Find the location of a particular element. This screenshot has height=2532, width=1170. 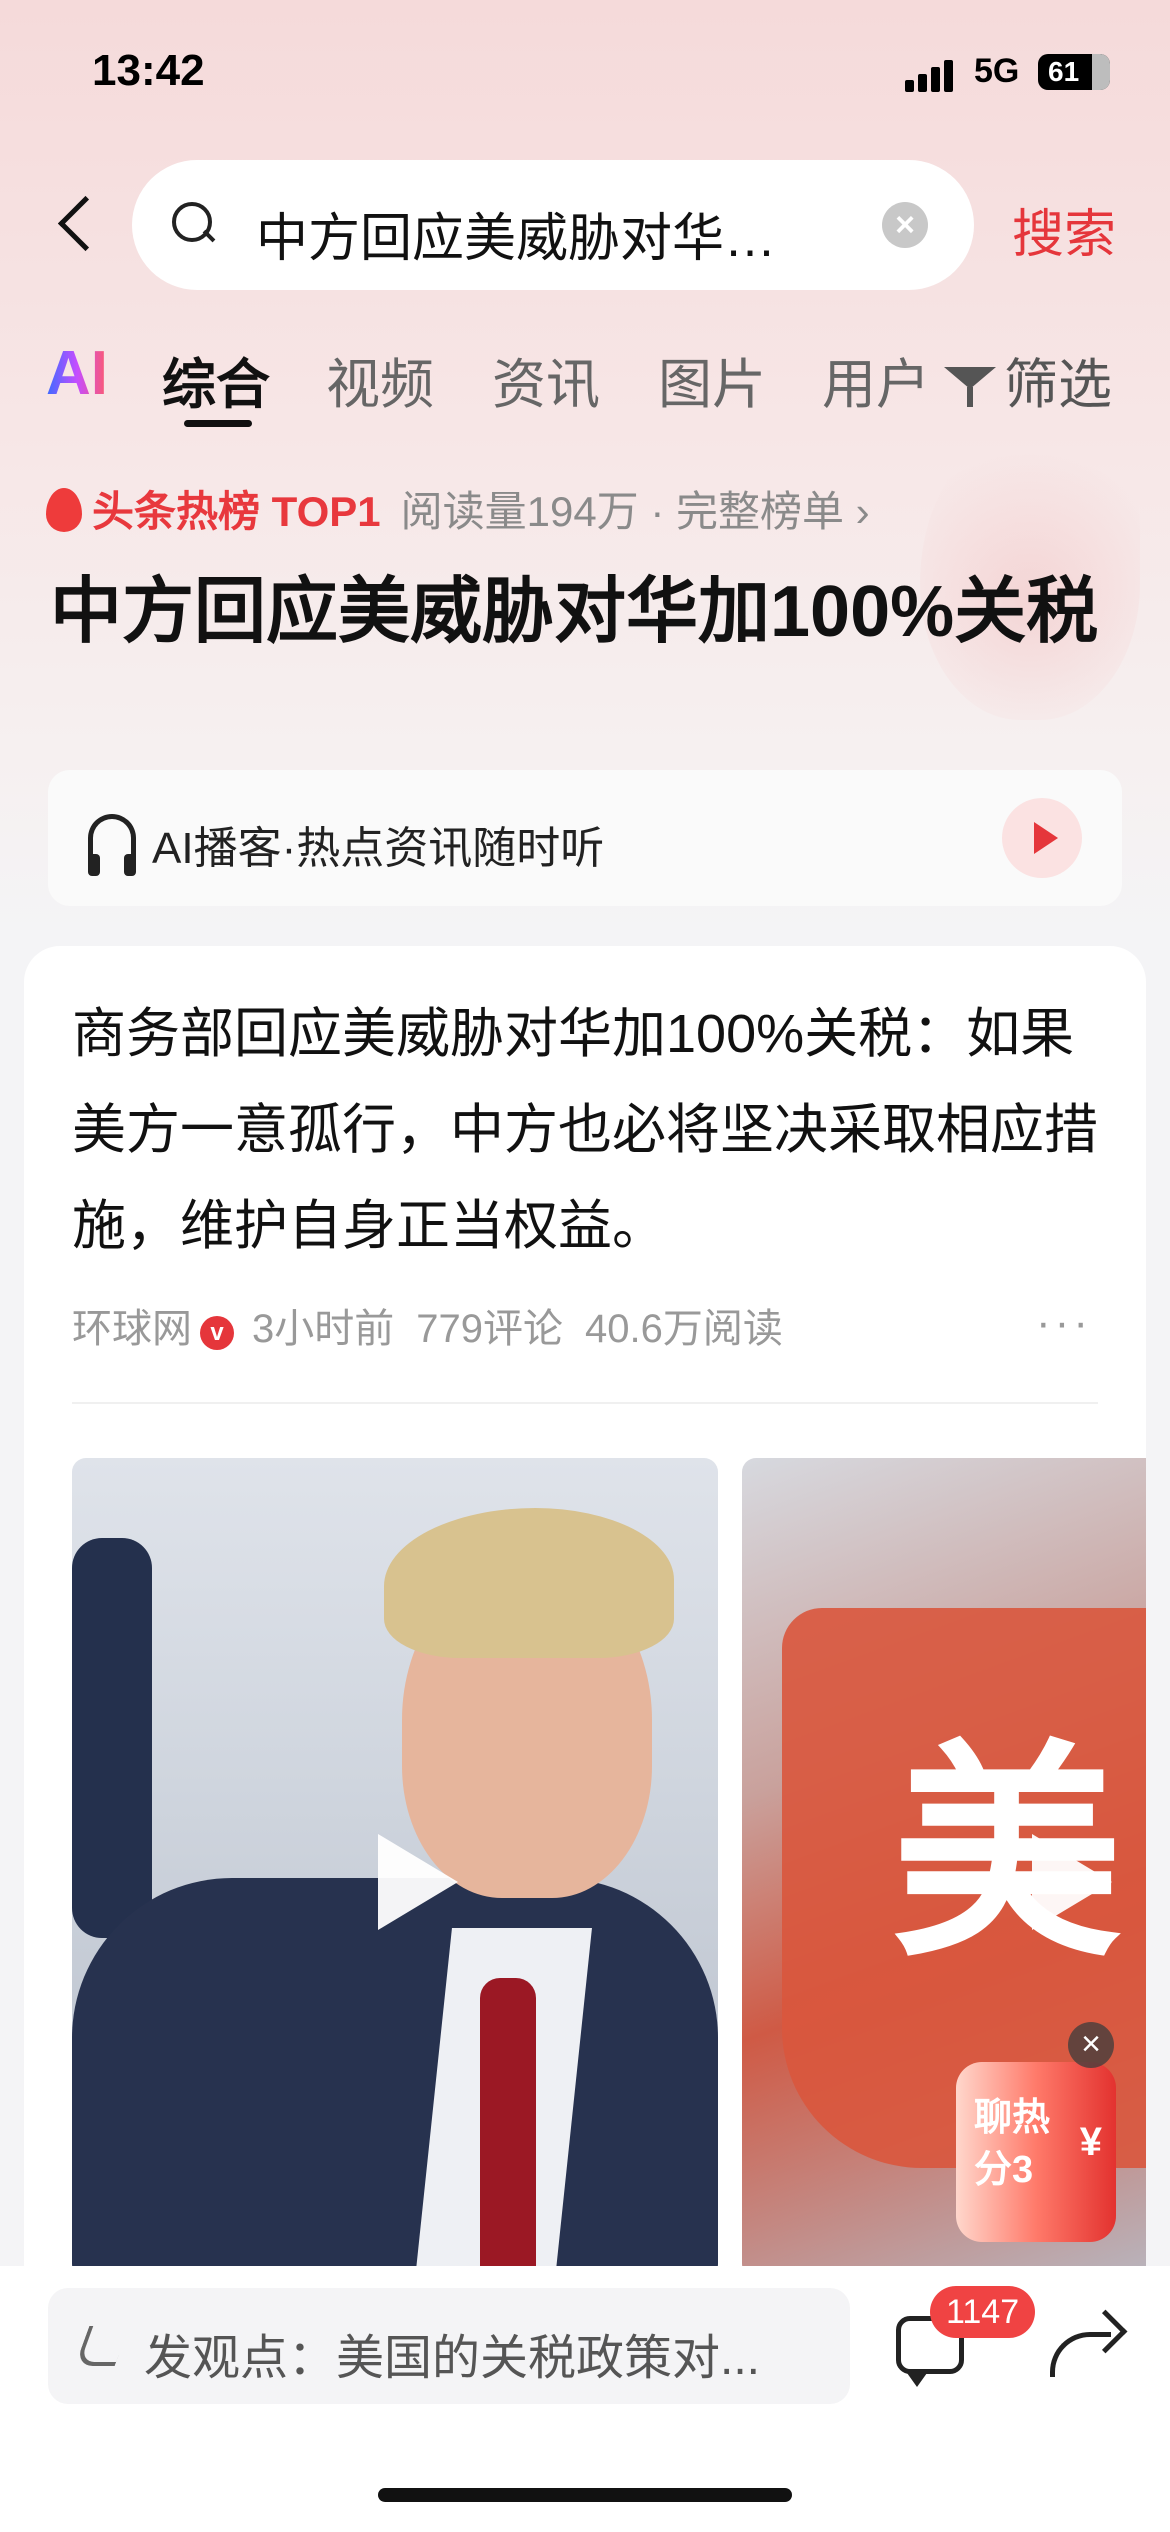

hot-list-row: 头条热榜 TOP1 阅读量194万 · 完整榜单 › is located at coordinates (458, 508).